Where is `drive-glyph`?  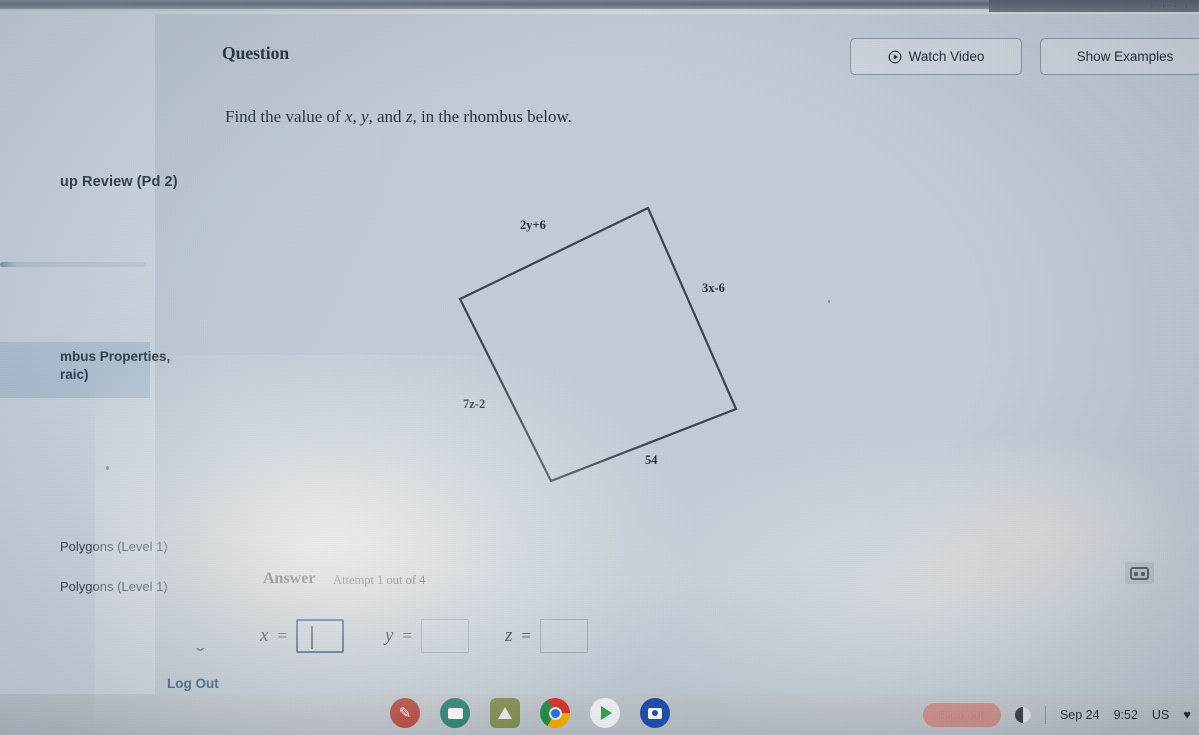
drive-glyph is located at coordinates (505, 713).